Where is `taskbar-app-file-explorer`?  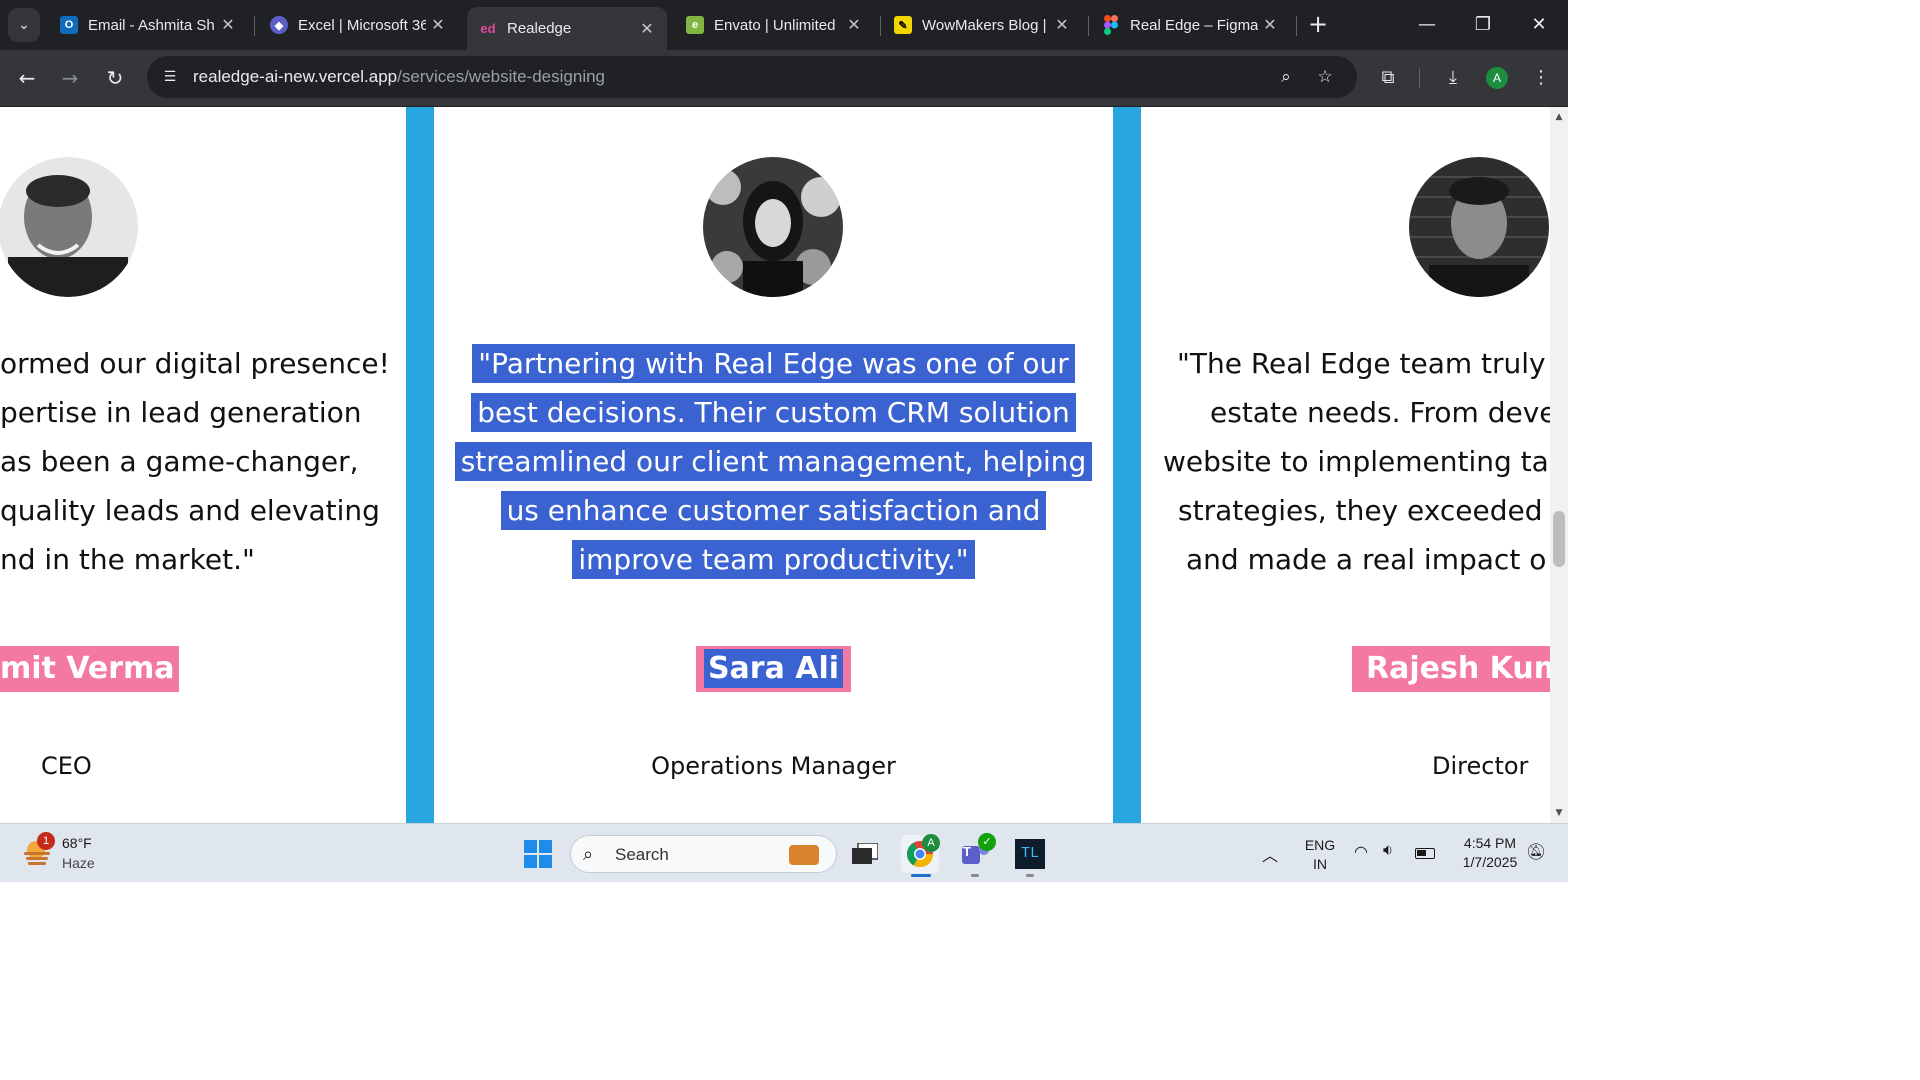 taskbar-app-file-explorer is located at coordinates (865, 854).